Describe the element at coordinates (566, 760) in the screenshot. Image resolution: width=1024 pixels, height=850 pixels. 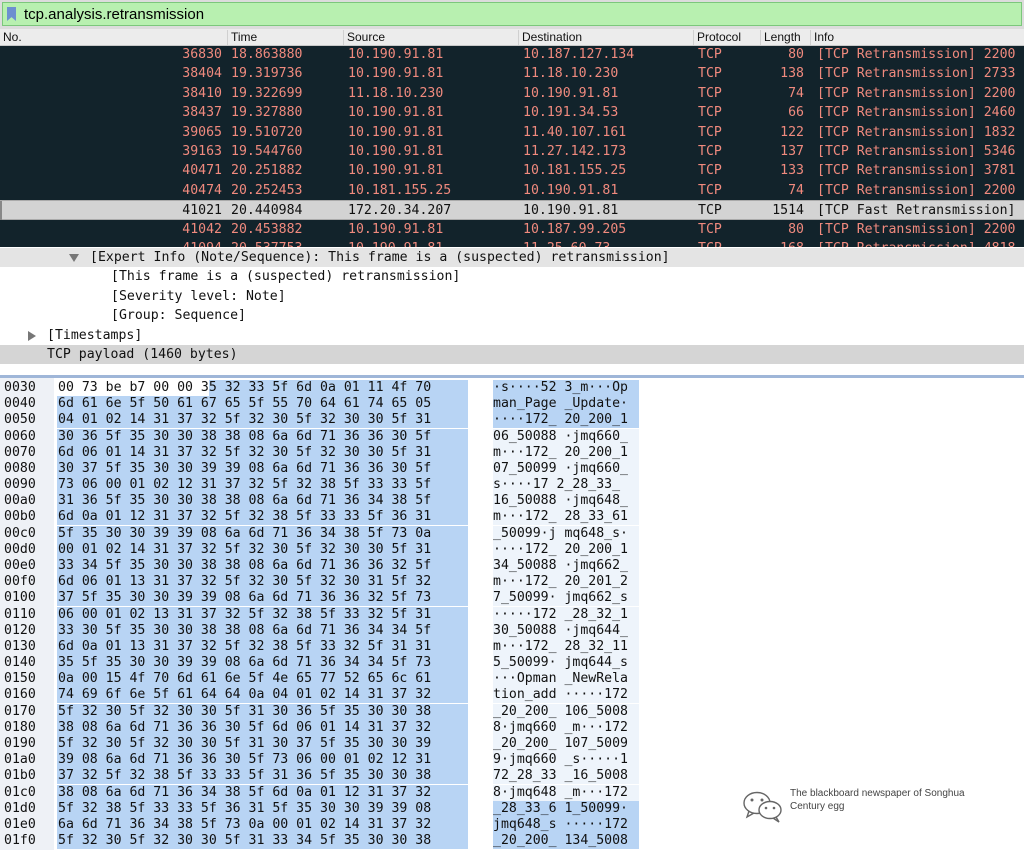
I see `hex-ascii: 9·jmq660 _s·····1` at that location.